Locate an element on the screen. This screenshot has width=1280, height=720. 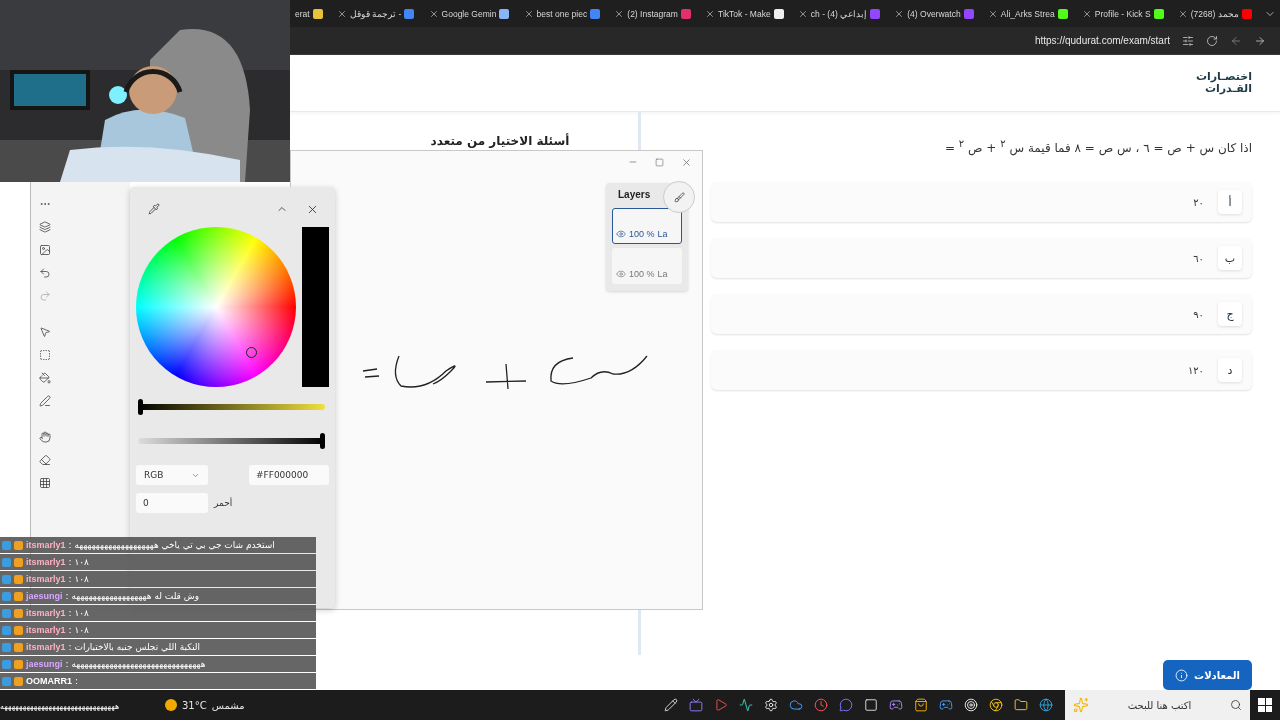
weather-text: مشمس is located at coordinates (228, 705).